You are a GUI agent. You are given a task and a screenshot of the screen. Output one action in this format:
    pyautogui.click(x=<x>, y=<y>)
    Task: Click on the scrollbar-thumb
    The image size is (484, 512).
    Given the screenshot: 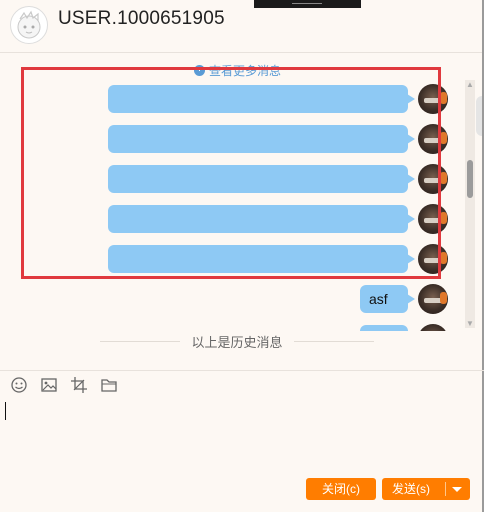 What is the action you would take?
    pyautogui.click(x=470, y=179)
    